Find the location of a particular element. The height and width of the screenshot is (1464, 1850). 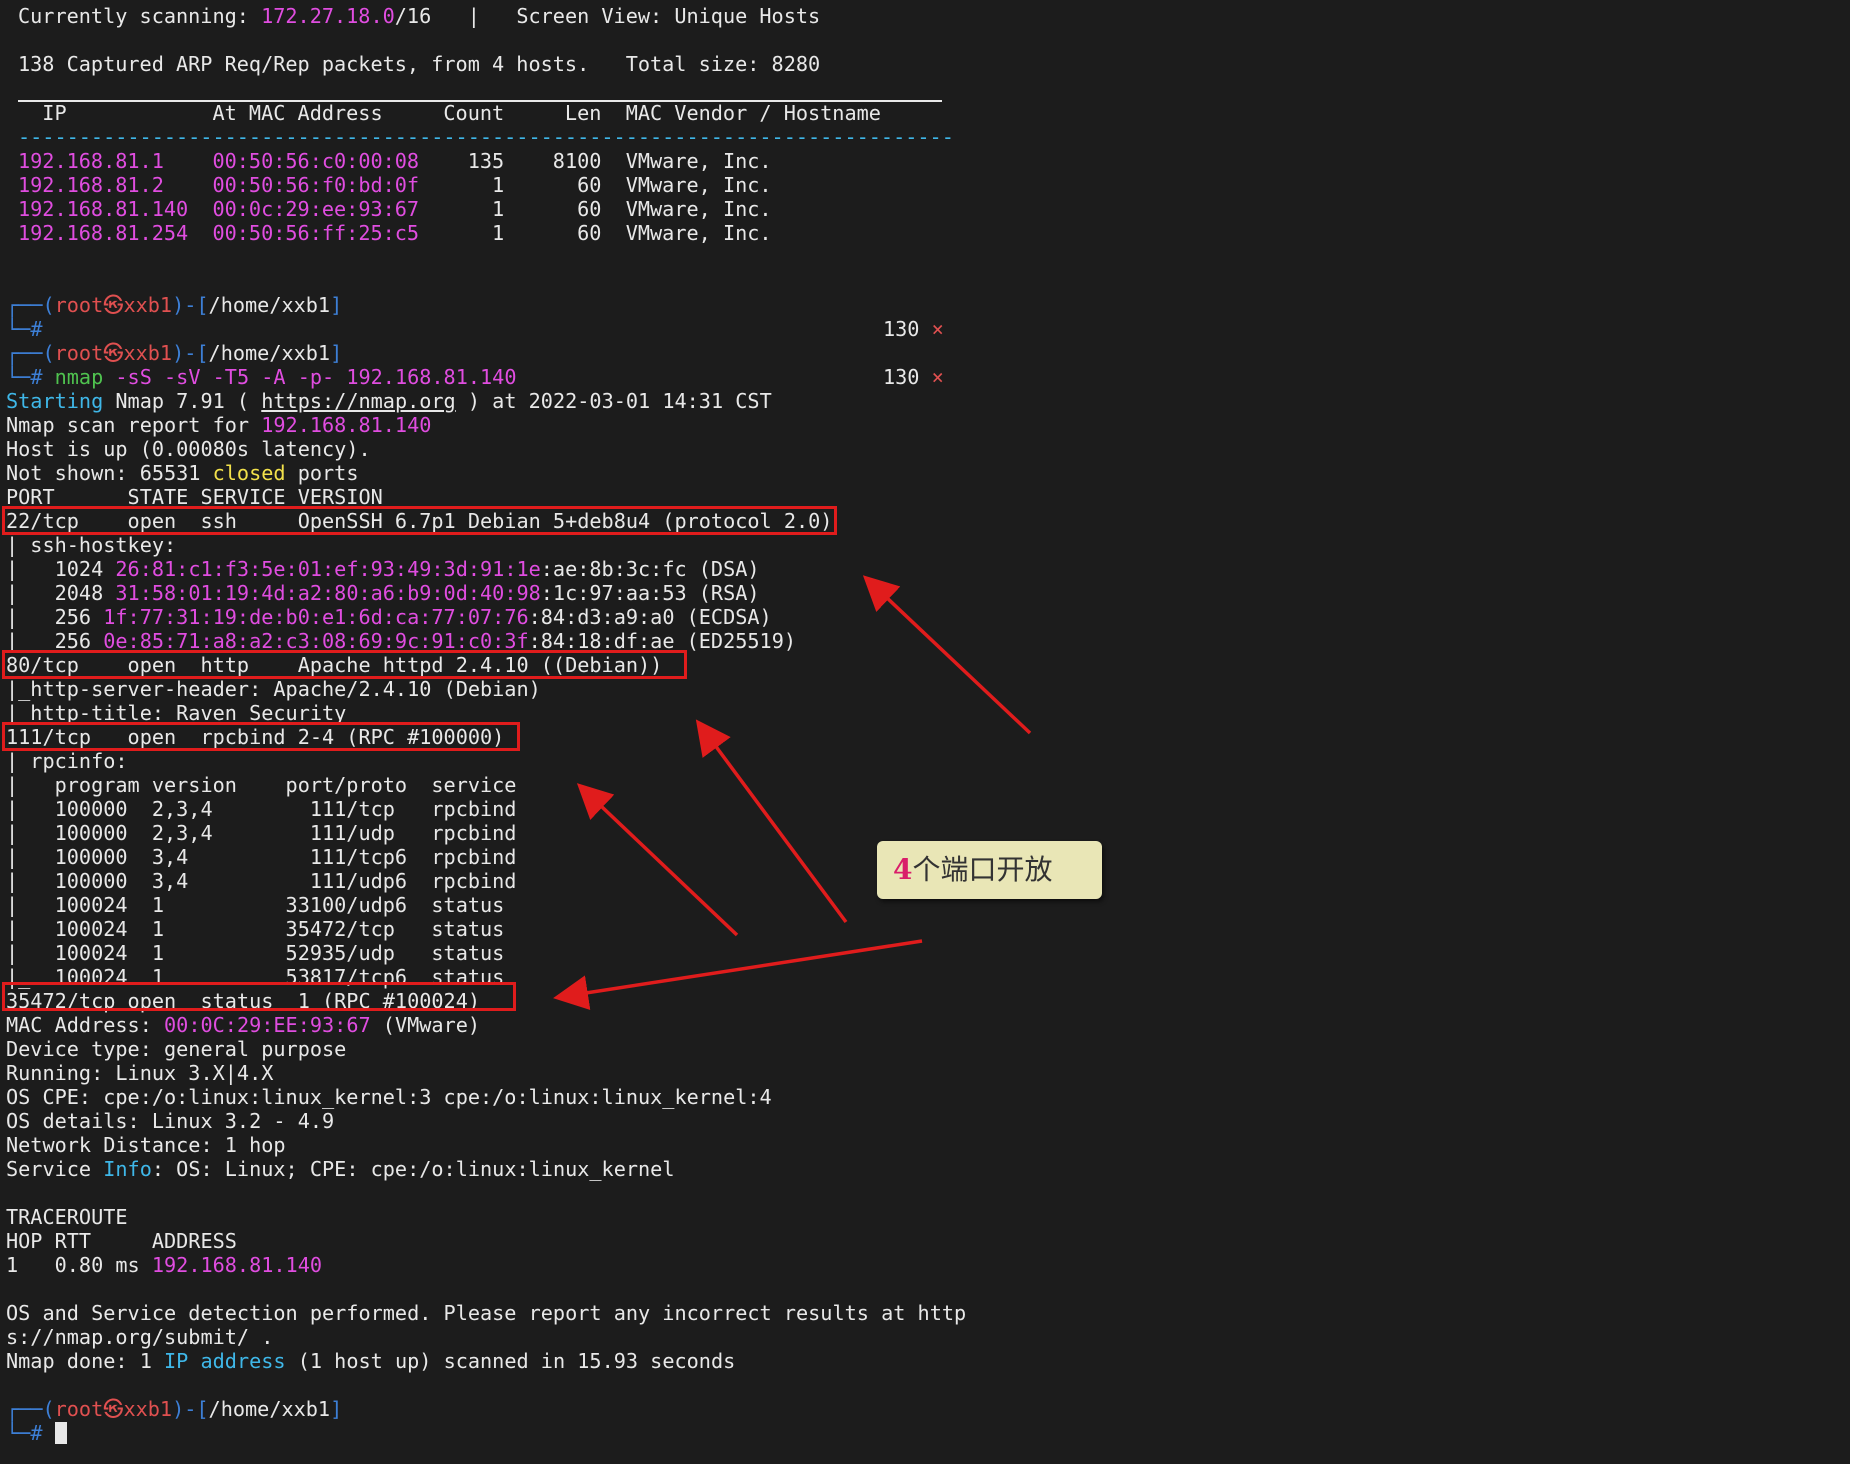

callout-text: 个端口开放 is located at coordinates (982, 869).